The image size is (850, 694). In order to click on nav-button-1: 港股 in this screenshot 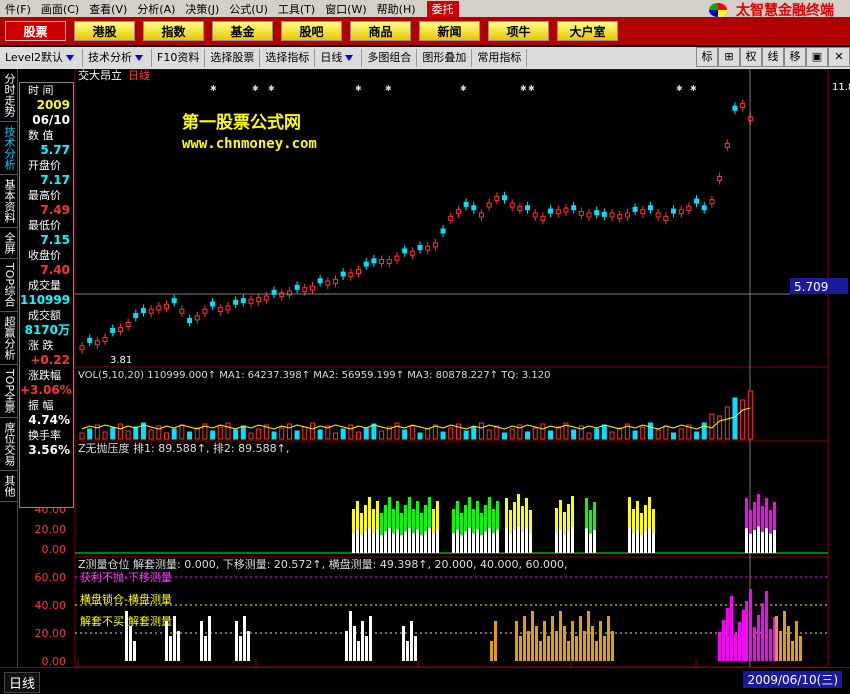, I will do `click(104, 31)`.